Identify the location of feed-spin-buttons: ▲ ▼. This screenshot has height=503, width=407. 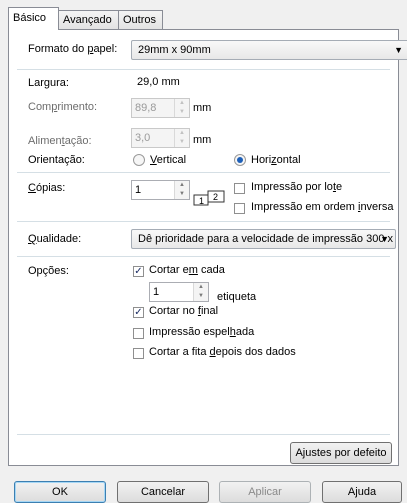
(181, 138).